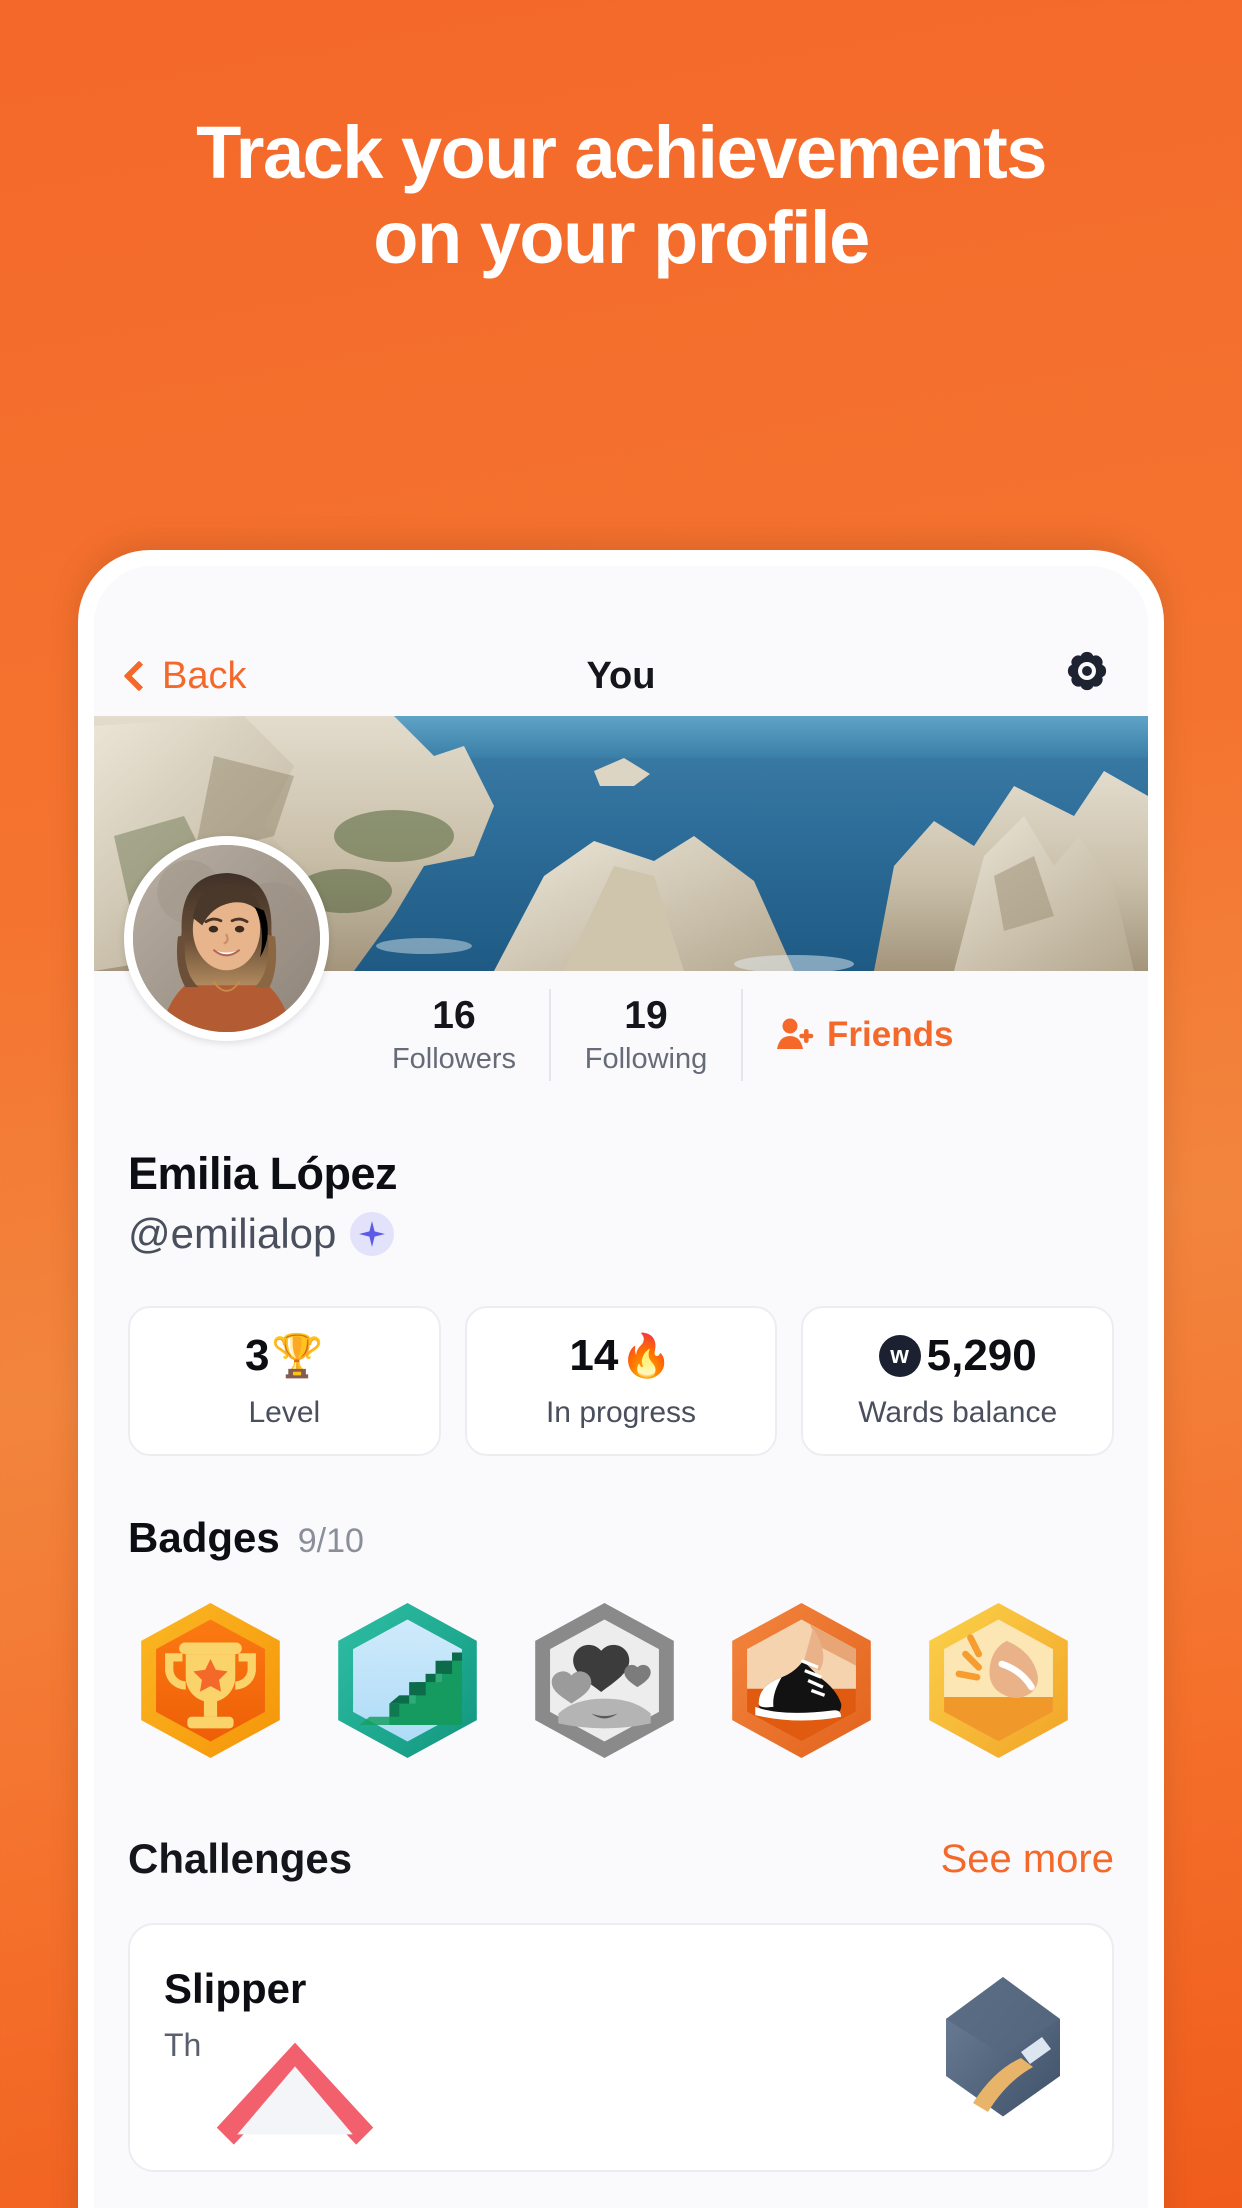 The height and width of the screenshot is (2208, 1242). I want to click on shield-badge-icon, so click(1003, 2047).